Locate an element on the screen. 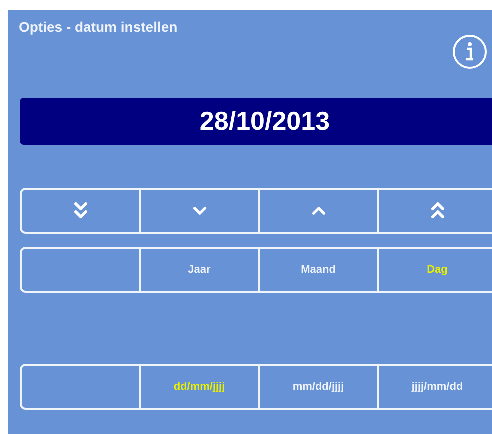  field-button: Dag is located at coordinates (434, 270).